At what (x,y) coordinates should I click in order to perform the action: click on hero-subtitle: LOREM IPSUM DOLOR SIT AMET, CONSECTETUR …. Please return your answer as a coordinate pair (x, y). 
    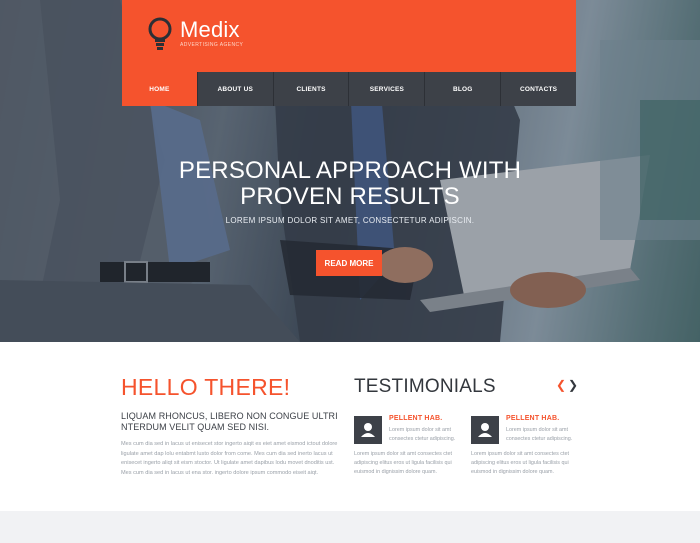
    Looking at the image, I should click on (350, 220).